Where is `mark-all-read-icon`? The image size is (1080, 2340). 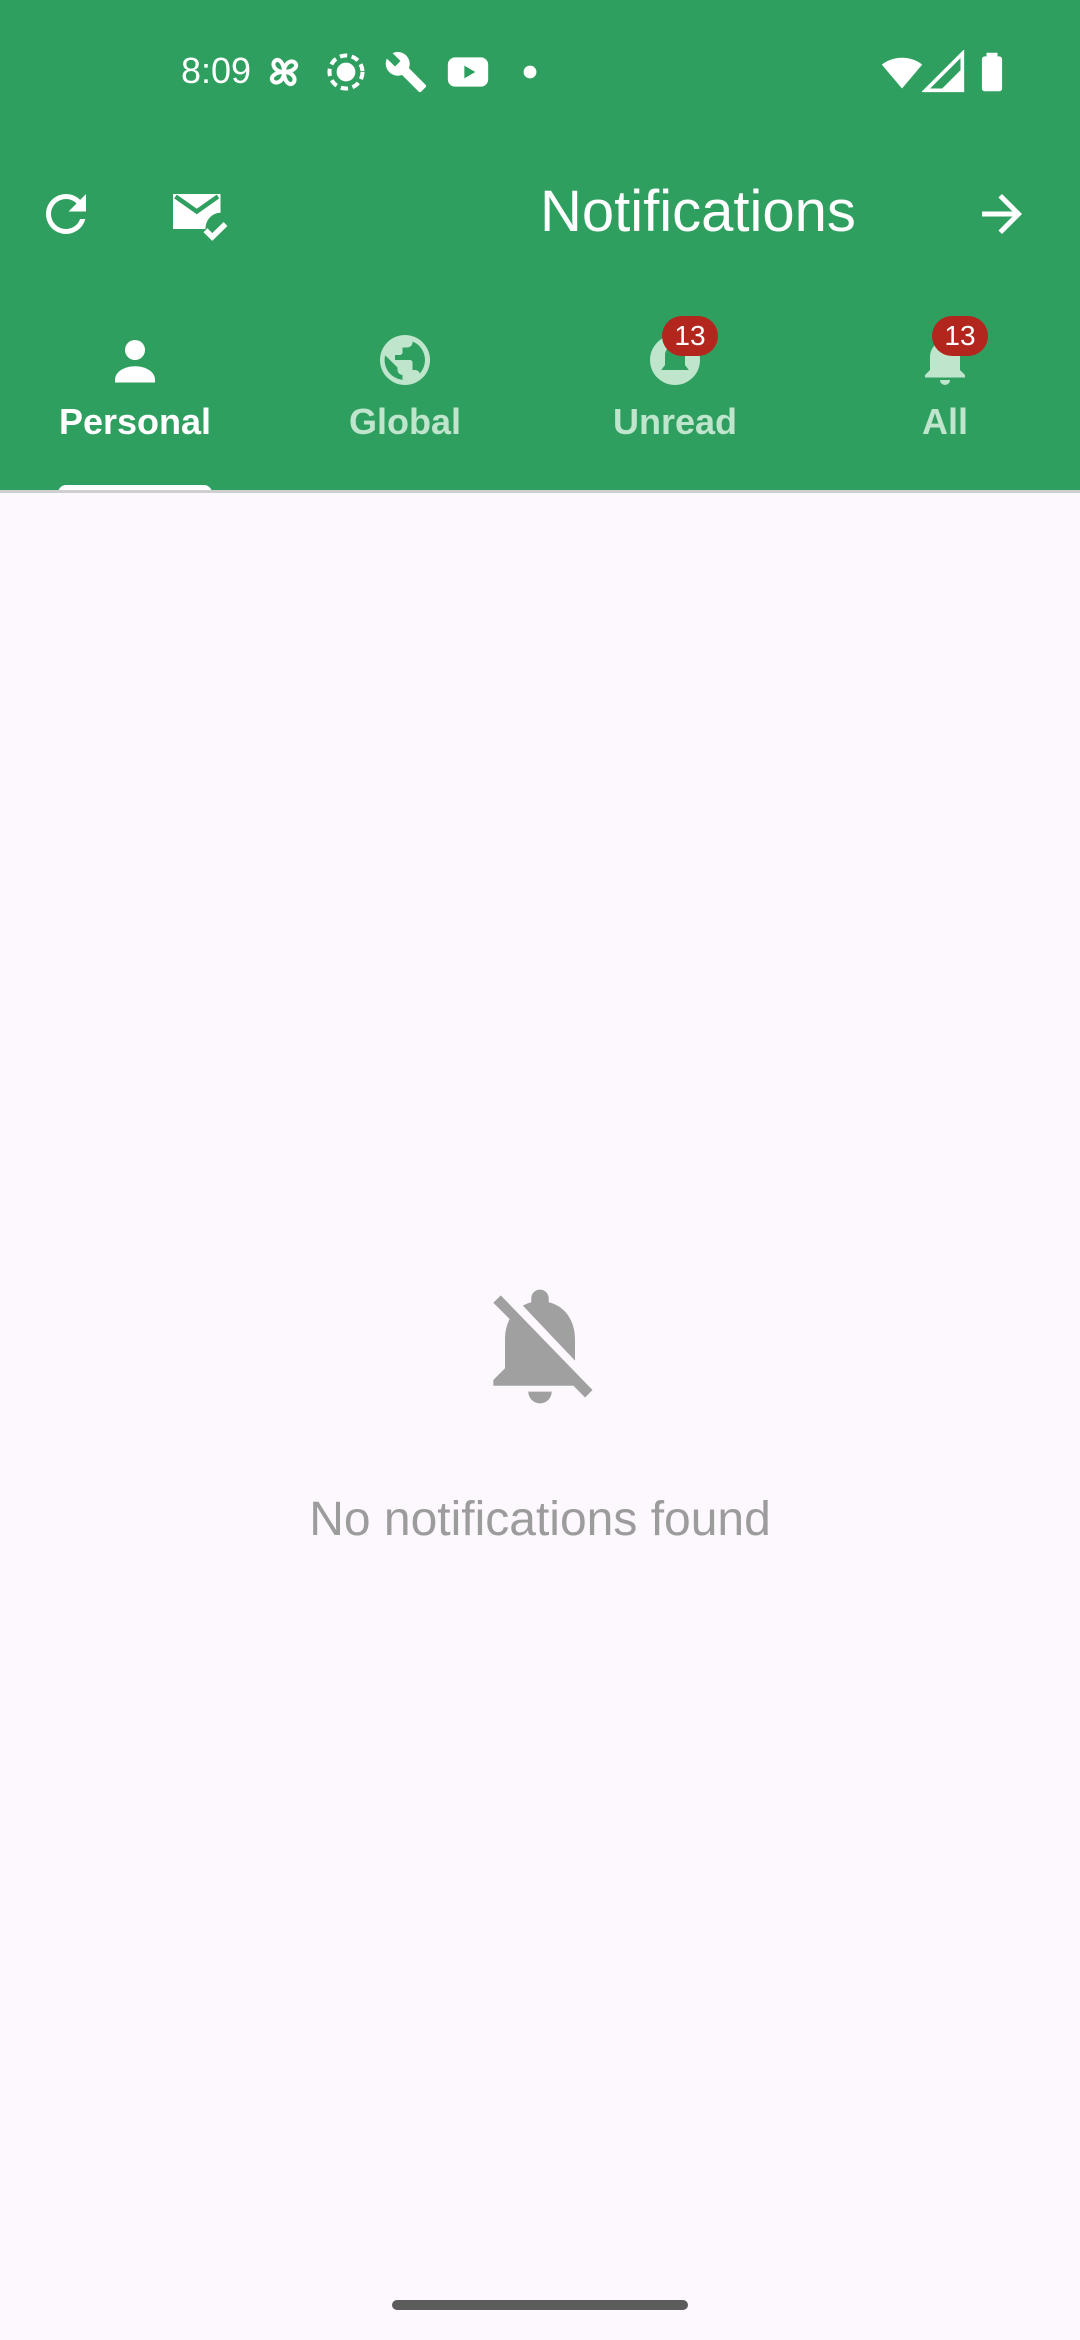 mark-all-read-icon is located at coordinates (198, 214).